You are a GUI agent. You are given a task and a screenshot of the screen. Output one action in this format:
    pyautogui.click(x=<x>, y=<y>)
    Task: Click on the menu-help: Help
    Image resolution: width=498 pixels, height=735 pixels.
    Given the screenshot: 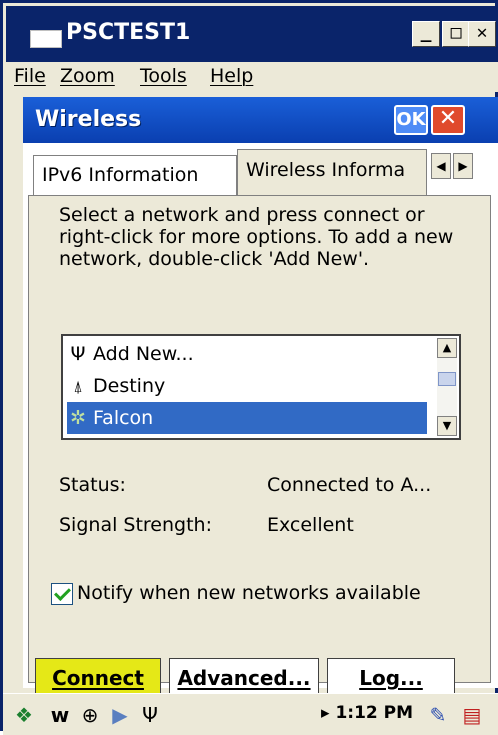 What is the action you would take?
    pyautogui.click(x=231, y=76)
    